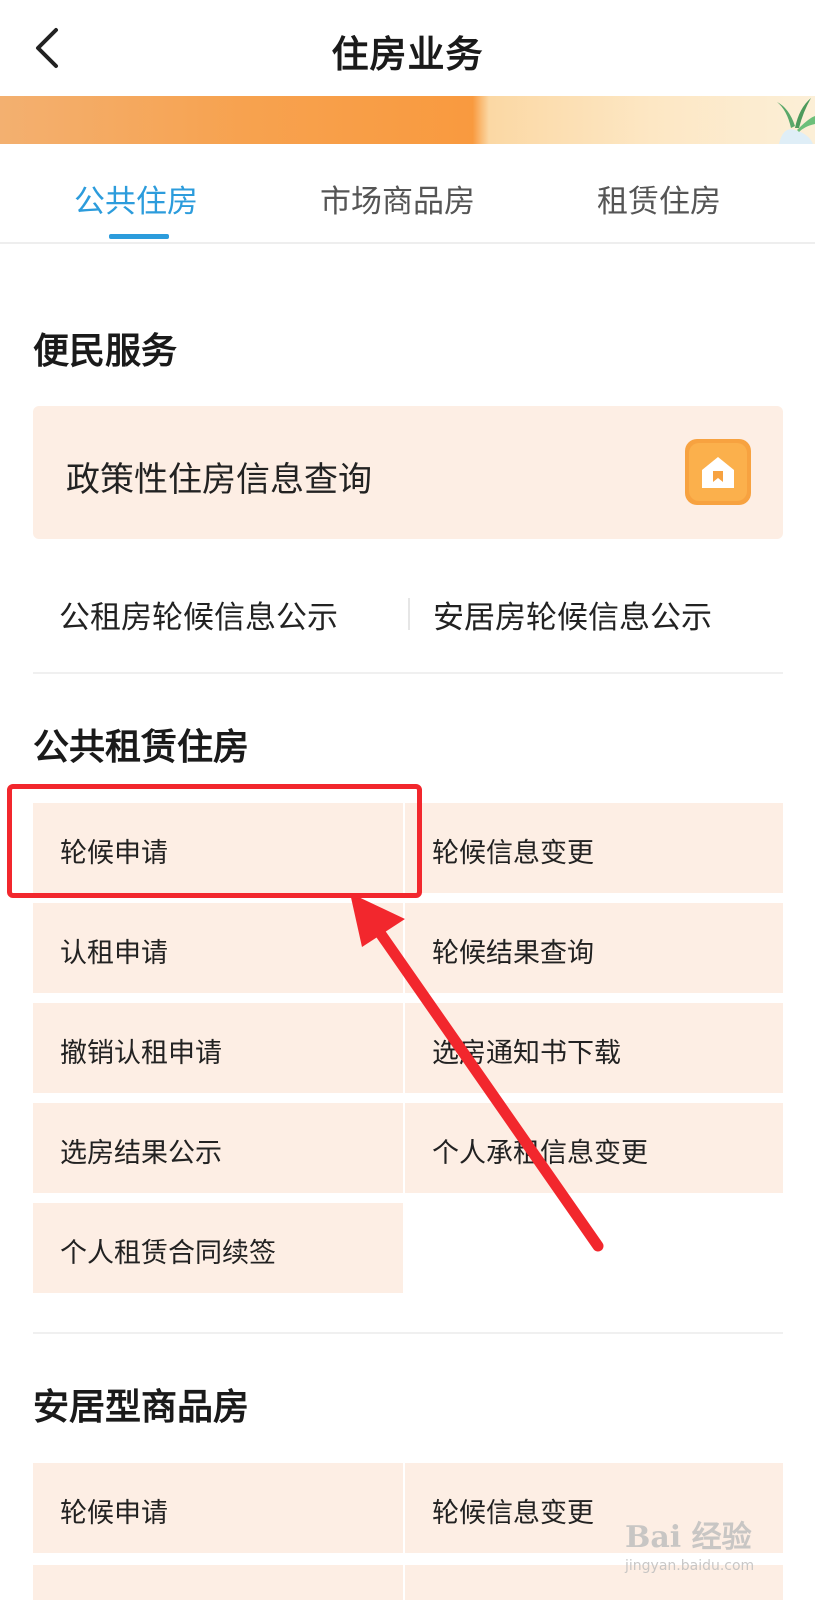 Image resolution: width=815 pixels, height=1600 pixels. What do you see at coordinates (526, 1053) in the screenshot?
I see `tile-label: 选房通知书下载` at bounding box center [526, 1053].